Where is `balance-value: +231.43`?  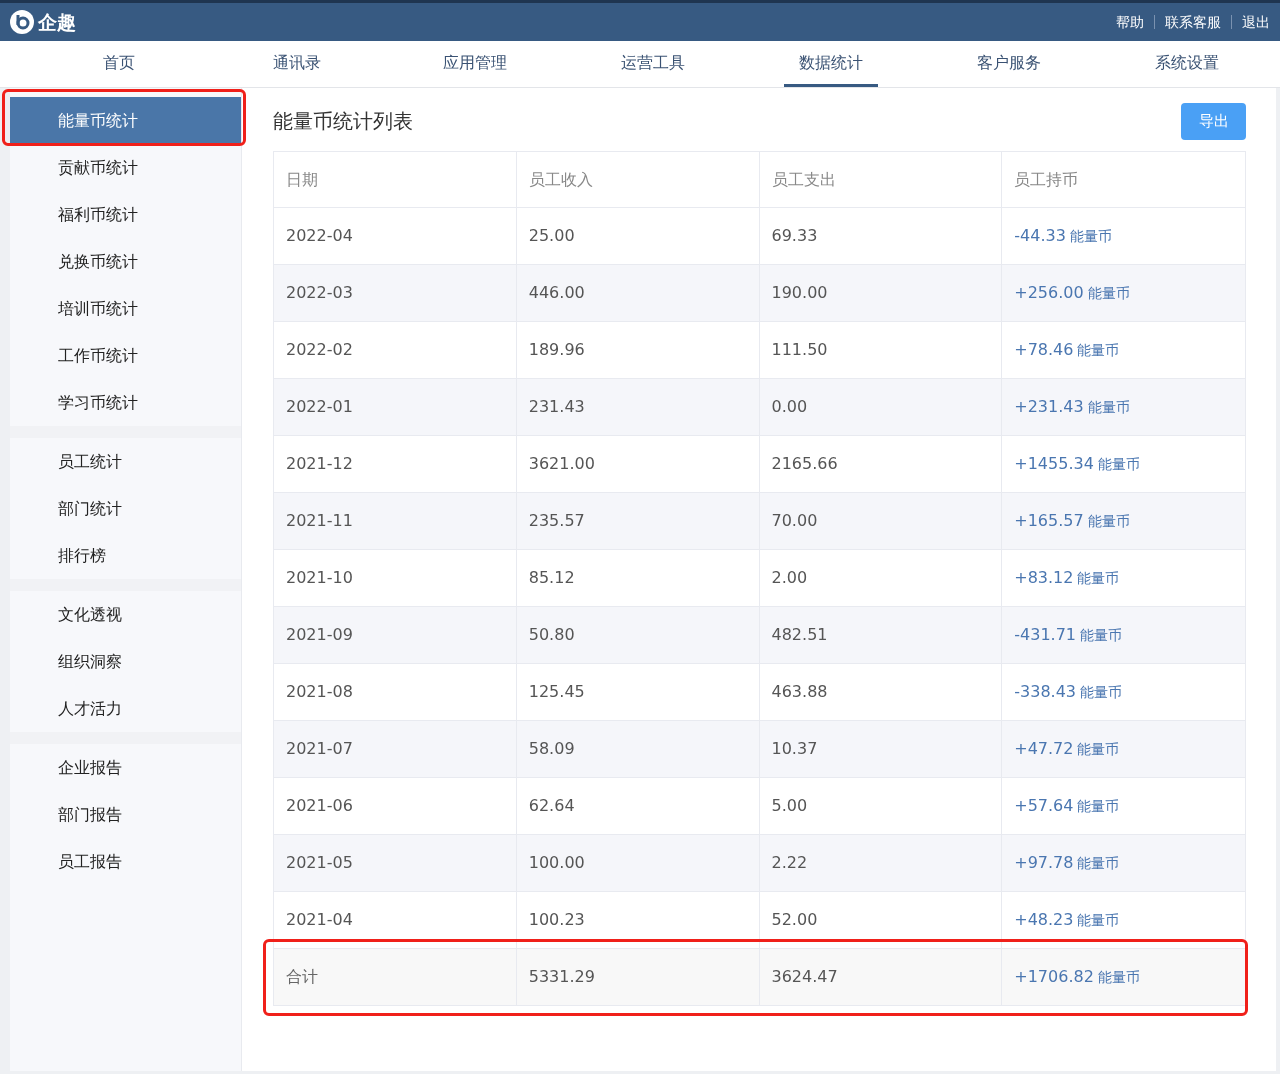 balance-value: +231.43 is located at coordinates (1049, 407).